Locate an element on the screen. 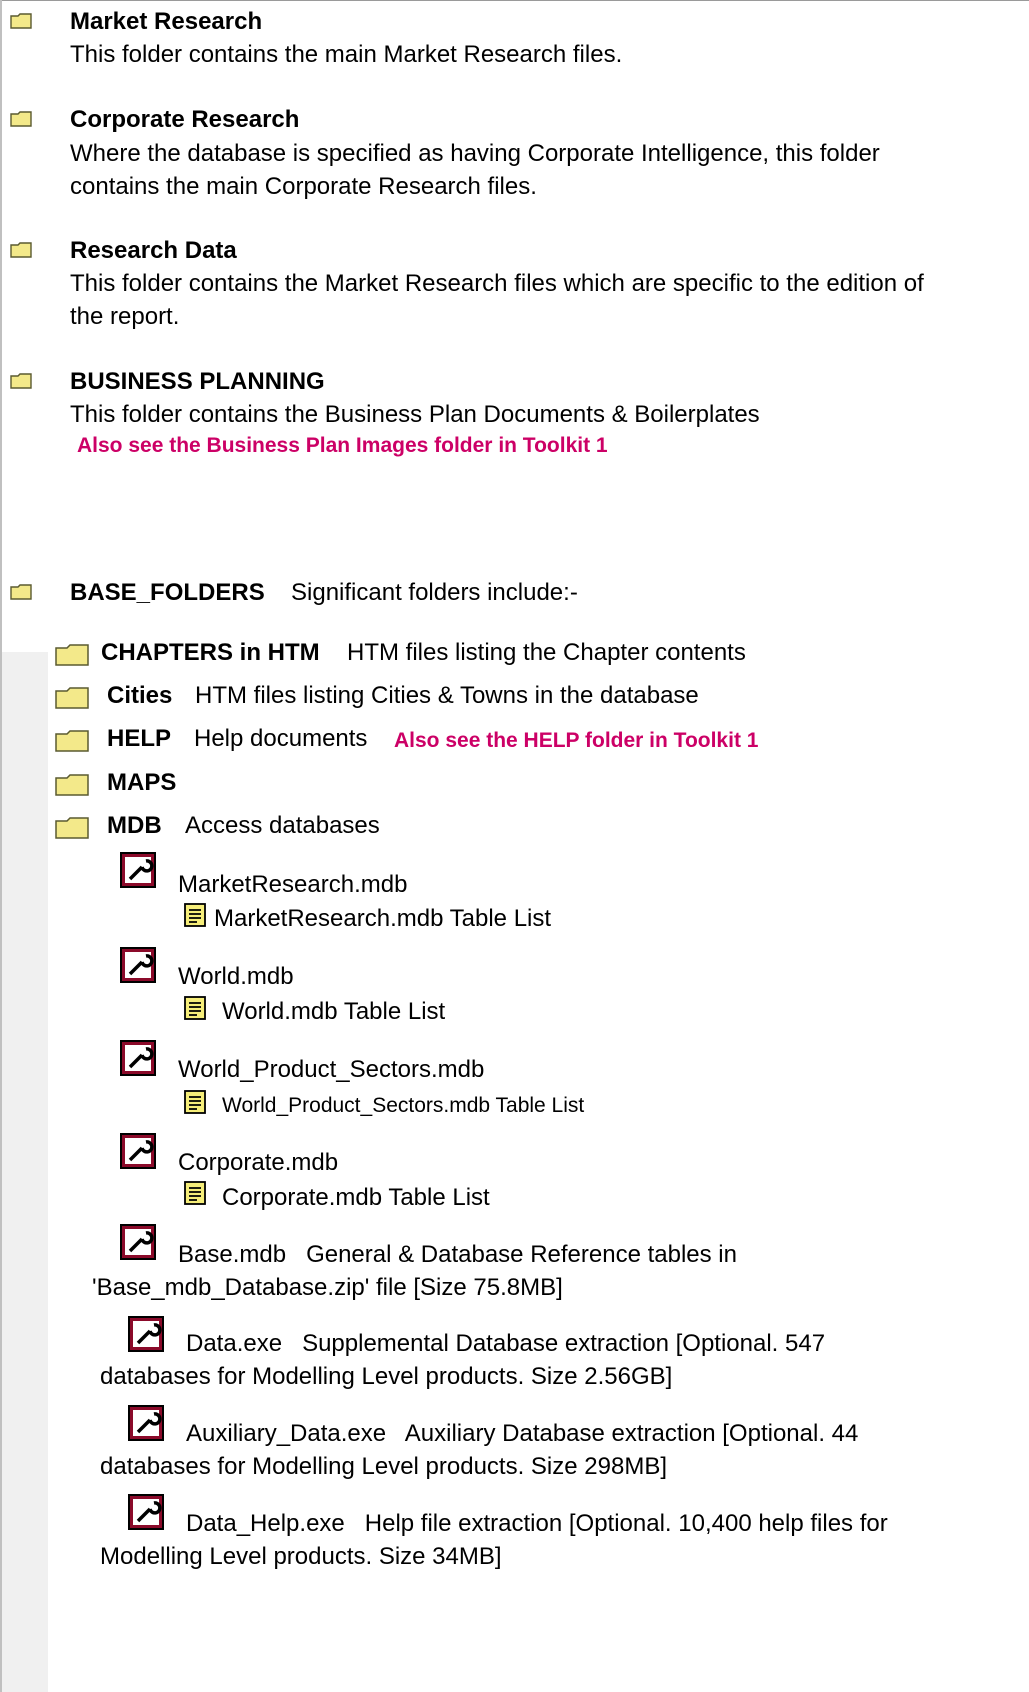 This screenshot has height=1692, width=1029. toolkit-note-link: Also see the HELP folder in Toolkit 1 is located at coordinates (576, 741).